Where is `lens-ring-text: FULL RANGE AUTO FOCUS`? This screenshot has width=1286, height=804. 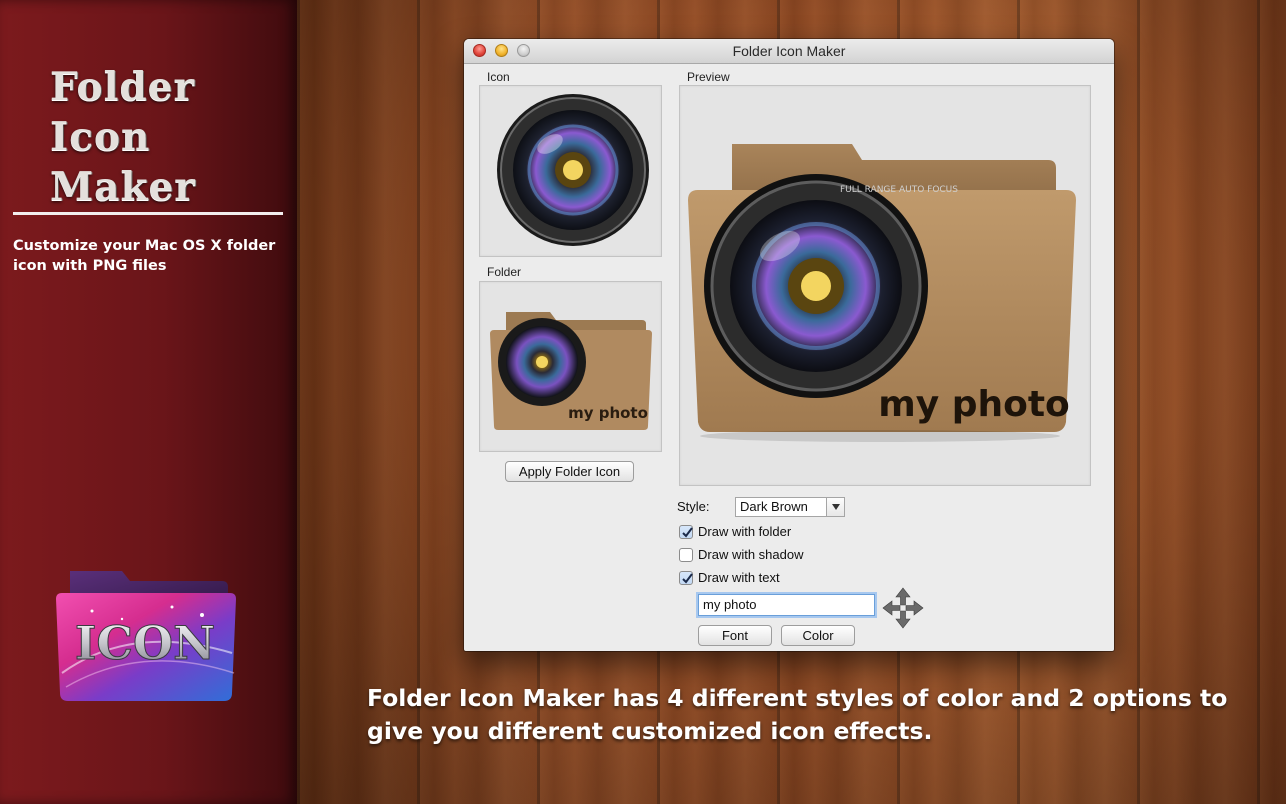
lens-ring-text: FULL RANGE AUTO FOCUS is located at coordinates (899, 190).